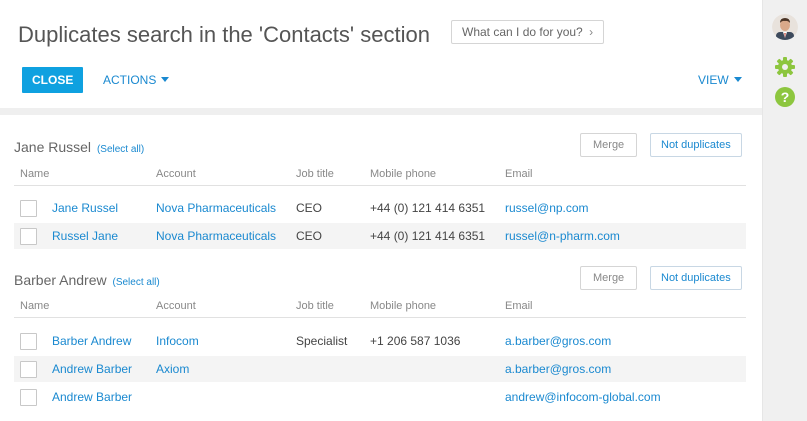 This screenshot has height=421, width=807. I want to click on group-title: Barber Andrew (Select all), so click(87, 280).